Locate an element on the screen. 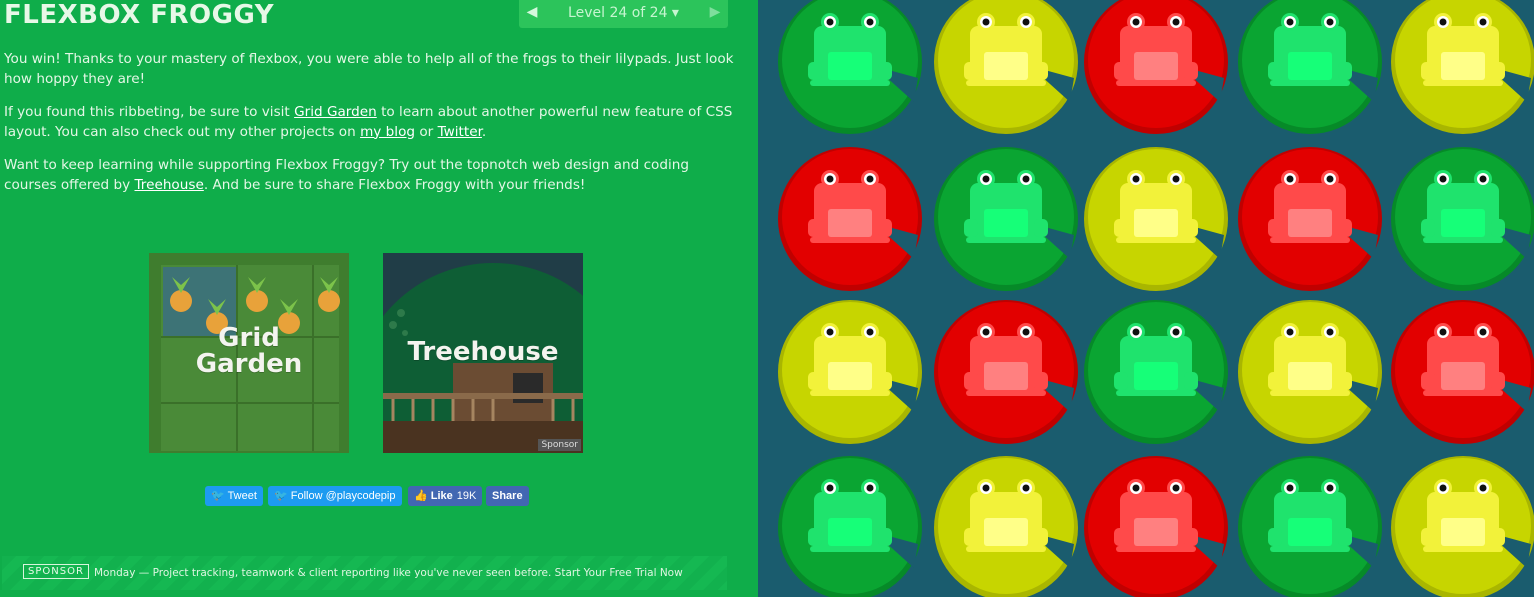  tweet-label: Tweet is located at coordinates (242, 496).